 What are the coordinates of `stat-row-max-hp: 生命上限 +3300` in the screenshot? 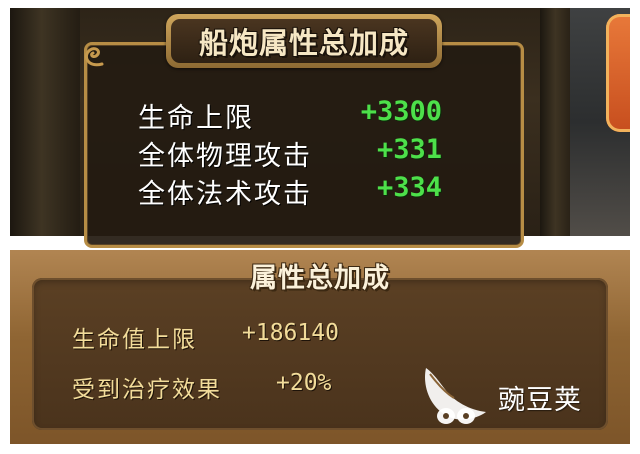 It's located at (290, 115).